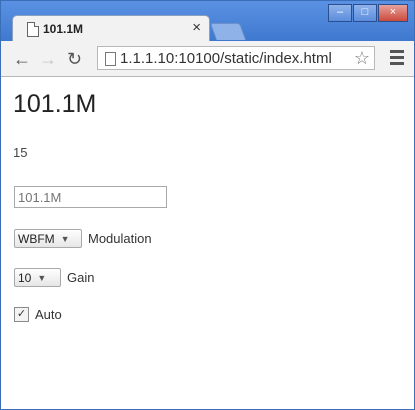 This screenshot has height=410, width=415. I want to click on document-icon, so click(33, 29).